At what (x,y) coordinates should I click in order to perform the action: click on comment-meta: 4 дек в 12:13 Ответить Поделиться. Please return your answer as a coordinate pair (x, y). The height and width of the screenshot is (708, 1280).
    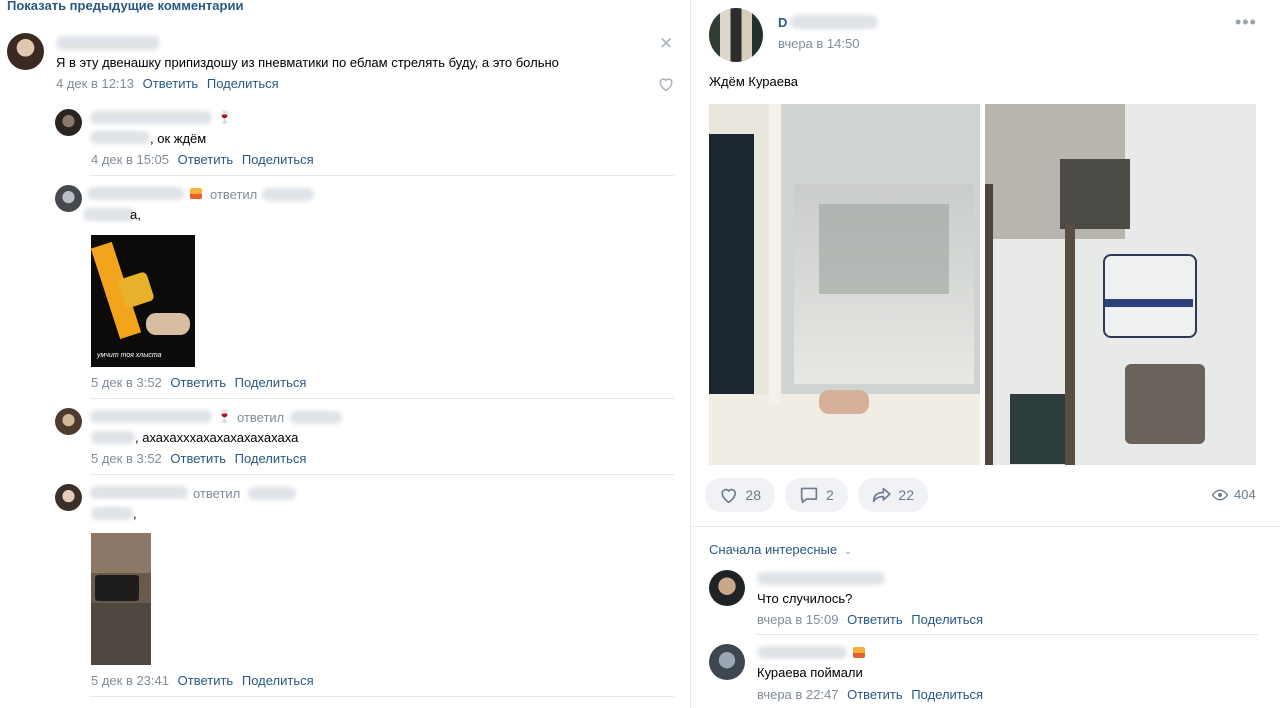
    Looking at the image, I should click on (167, 83).